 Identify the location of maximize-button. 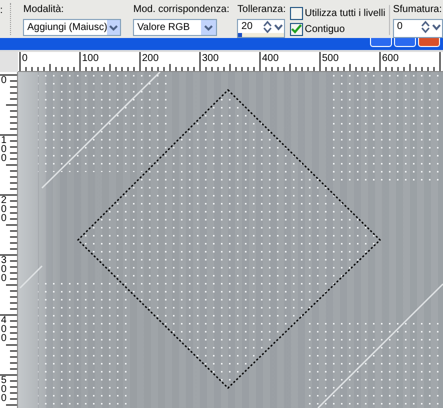
(405, 42).